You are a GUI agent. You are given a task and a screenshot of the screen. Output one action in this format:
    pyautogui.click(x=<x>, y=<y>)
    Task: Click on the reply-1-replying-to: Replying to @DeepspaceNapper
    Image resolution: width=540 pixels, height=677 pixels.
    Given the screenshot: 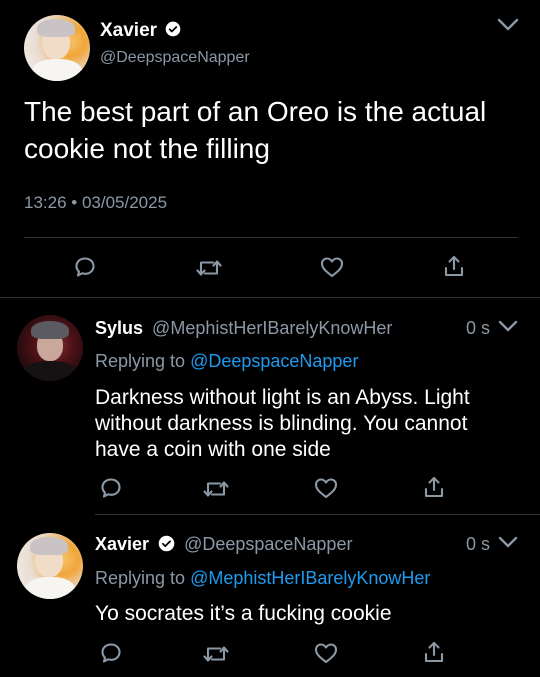 What is the action you would take?
    pyautogui.click(x=226, y=361)
    